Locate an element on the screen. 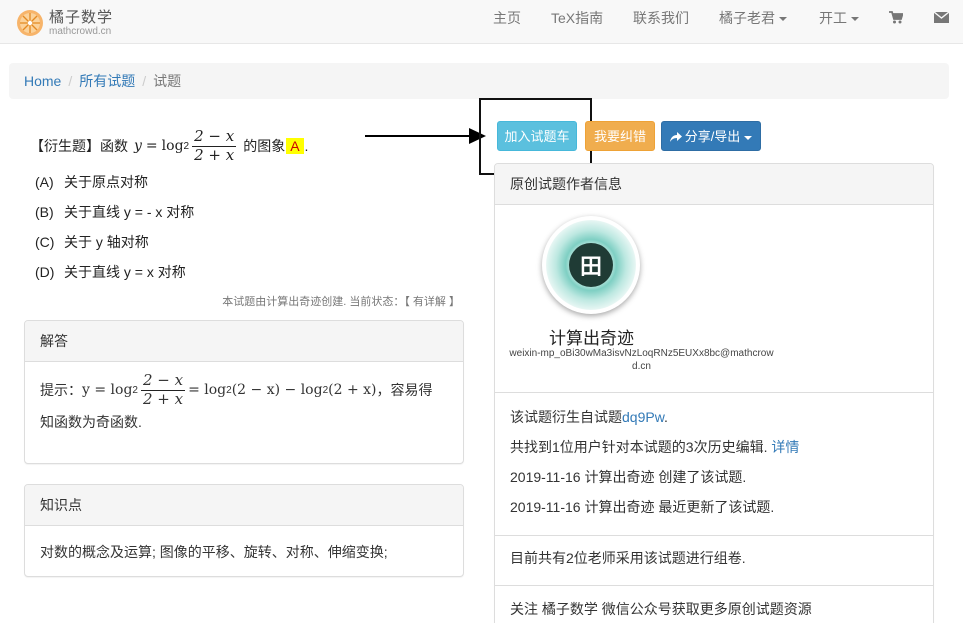  solution-line-2: 知函数为奇函数. is located at coordinates (91, 422).